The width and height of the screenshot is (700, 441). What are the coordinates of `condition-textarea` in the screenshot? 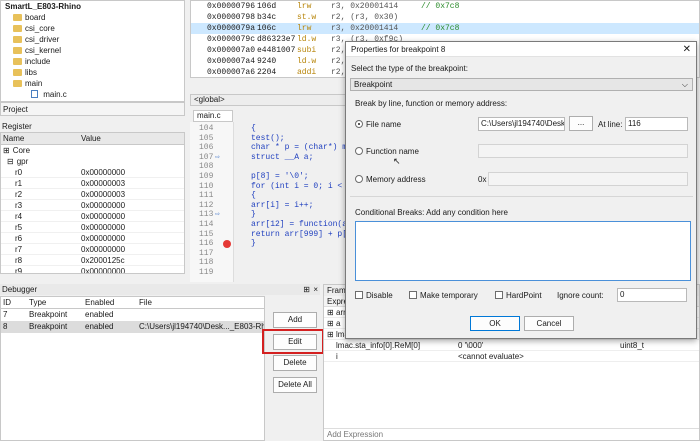 It's located at (523, 251).